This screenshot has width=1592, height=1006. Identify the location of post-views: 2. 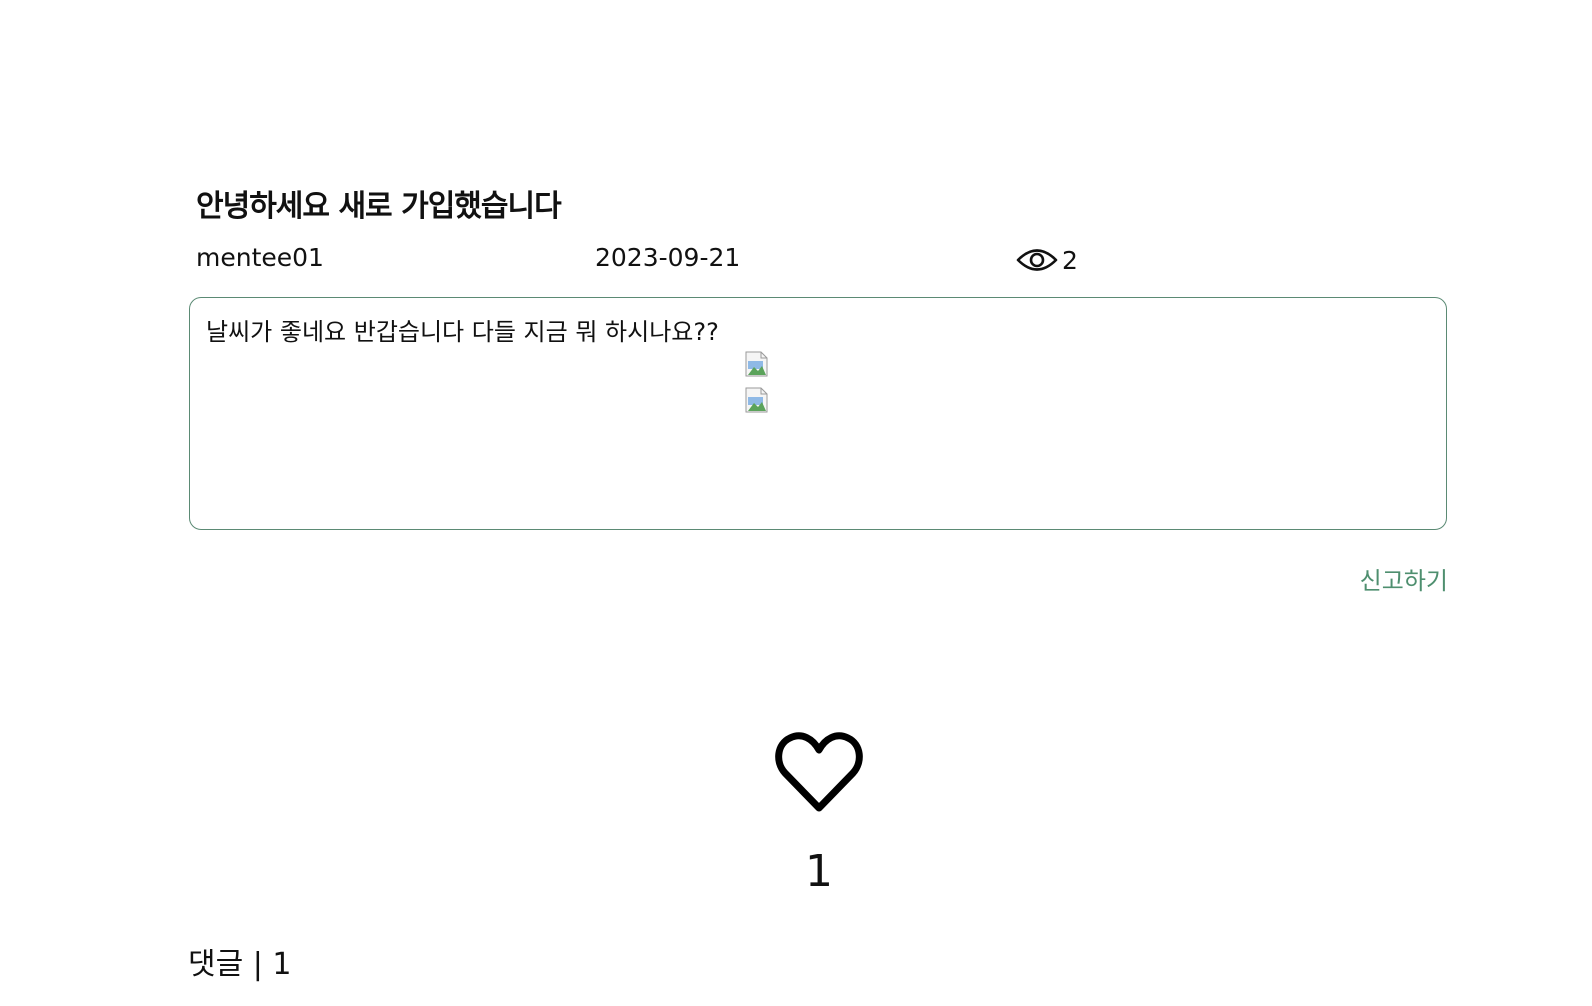
(1047, 260).